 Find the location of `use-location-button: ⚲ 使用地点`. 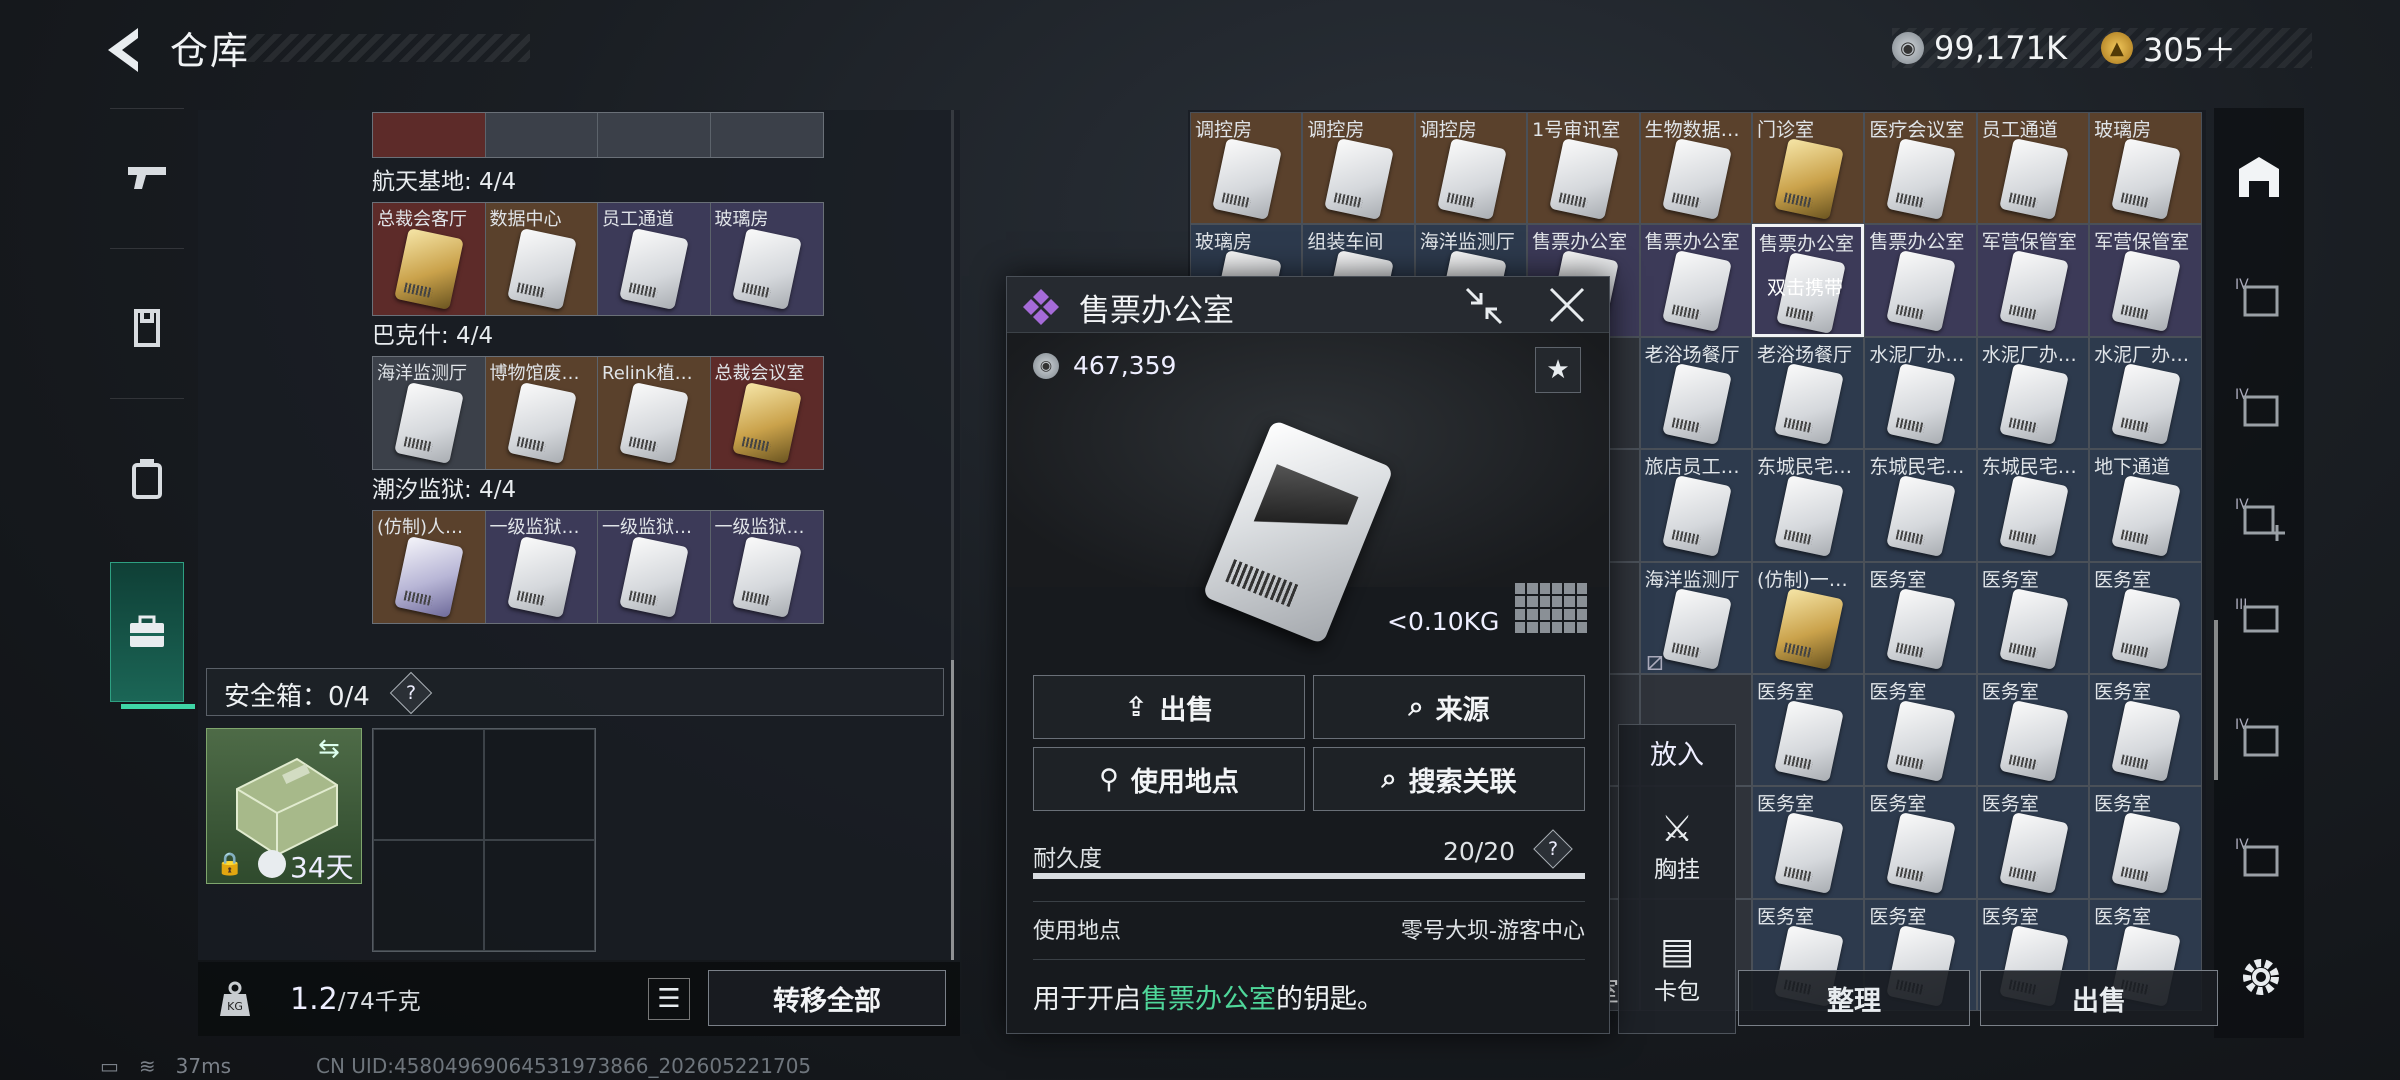

use-location-button: ⚲ 使用地点 is located at coordinates (1169, 779).